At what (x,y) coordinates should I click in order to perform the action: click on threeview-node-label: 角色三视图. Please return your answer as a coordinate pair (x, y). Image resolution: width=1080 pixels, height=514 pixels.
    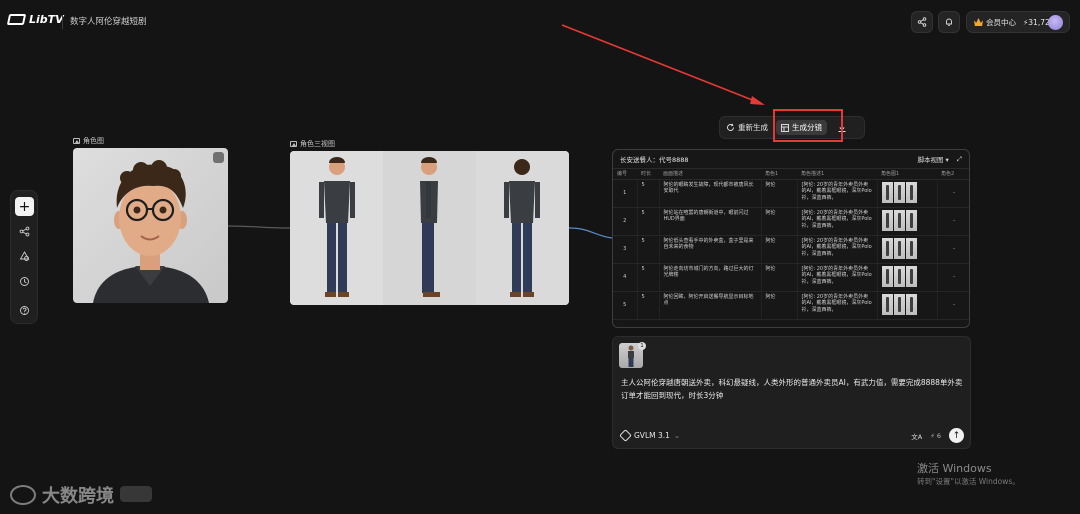
    Looking at the image, I should click on (312, 144).